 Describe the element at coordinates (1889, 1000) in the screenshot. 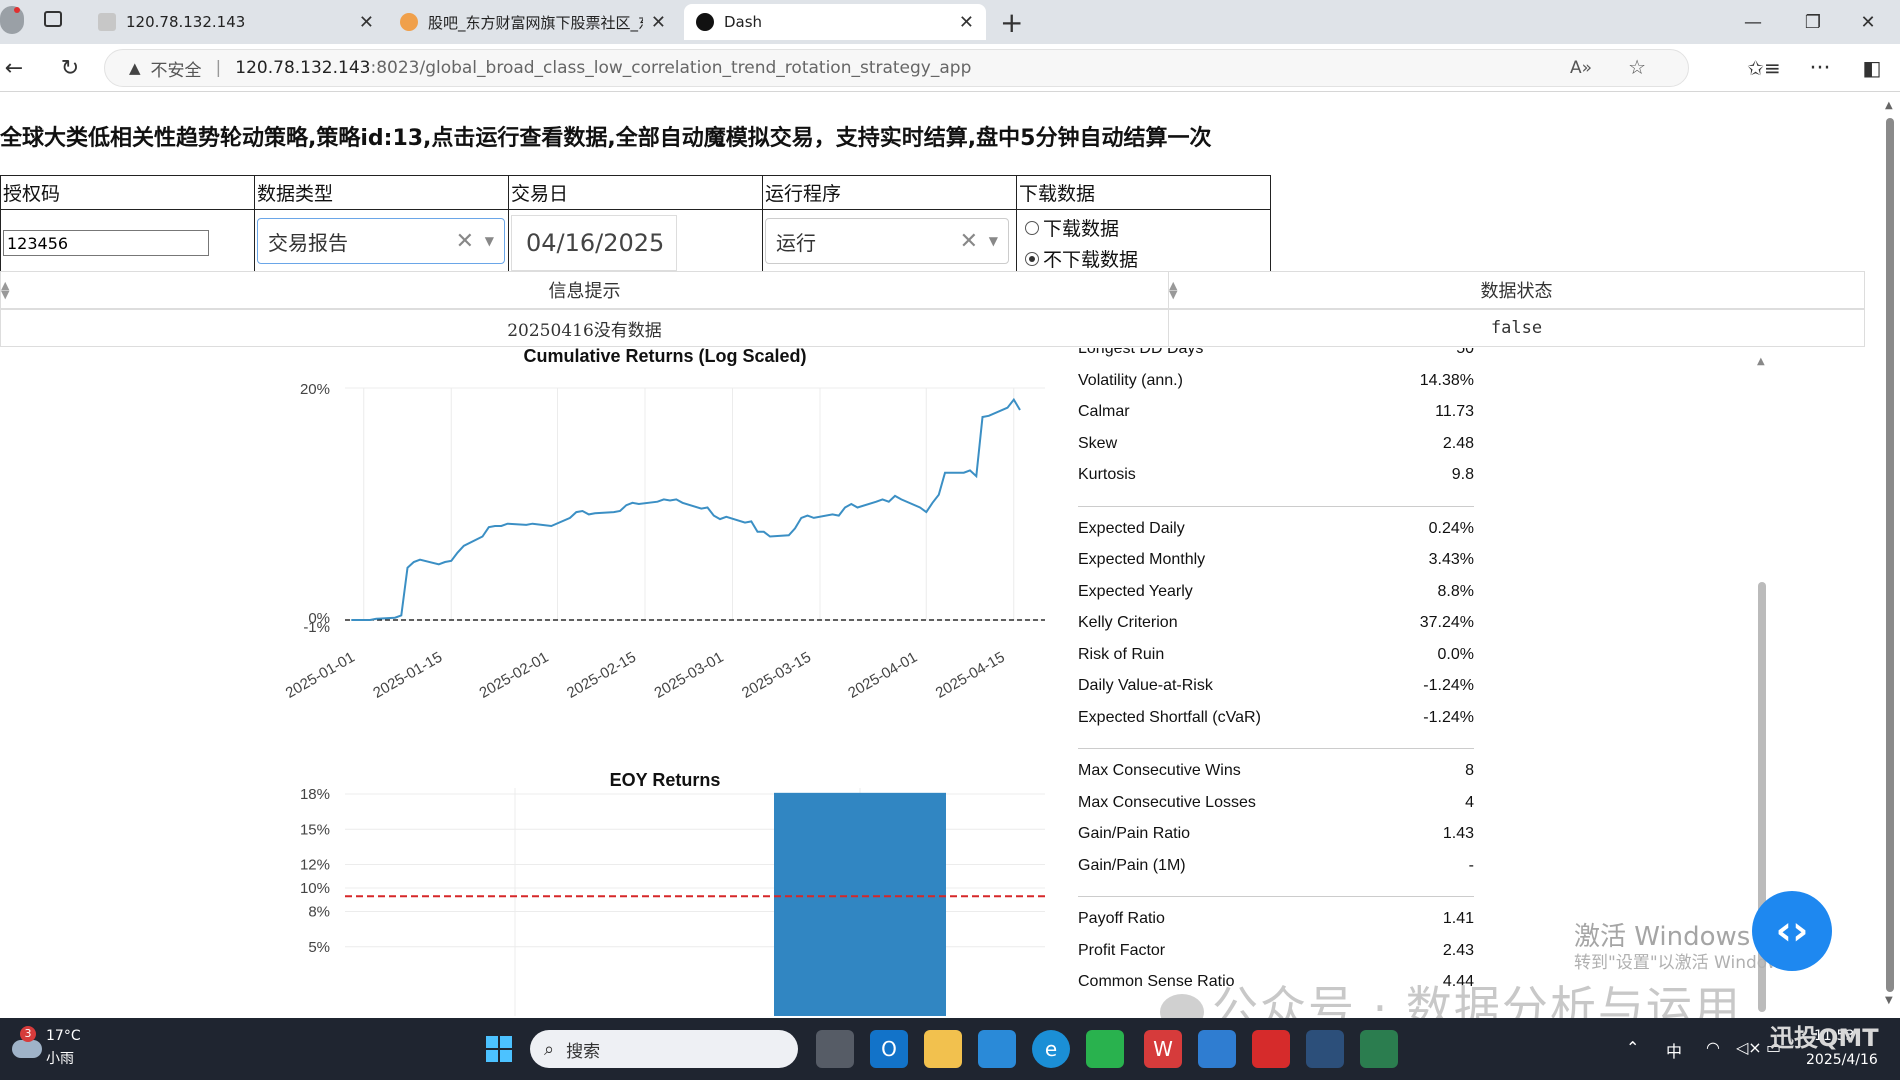

I see `scroll-down-icon: ▼` at that location.